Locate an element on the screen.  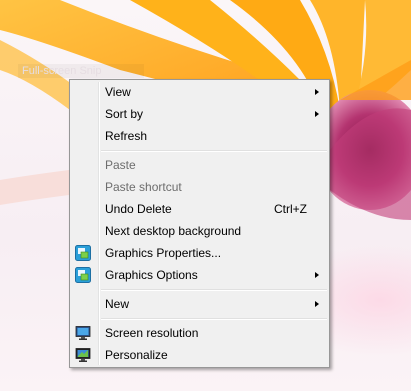
menu-item-undo-delete: Undo Delete Ctrl+Z is located at coordinates (199, 209).